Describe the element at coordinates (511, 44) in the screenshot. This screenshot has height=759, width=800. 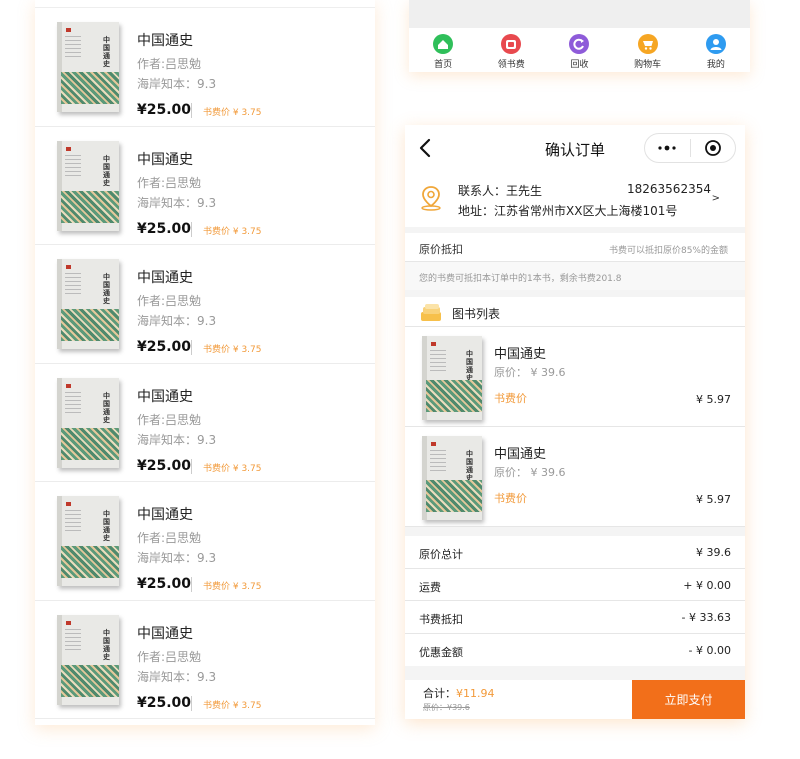
I see `wallet-icon` at that location.